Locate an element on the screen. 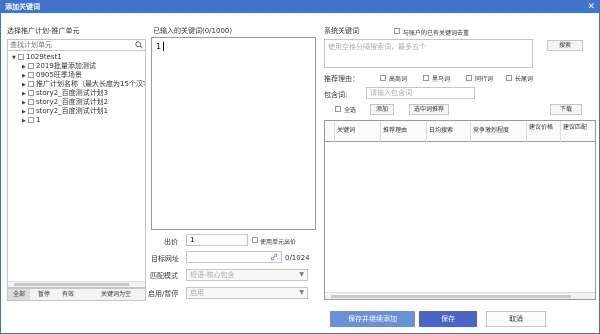 This screenshot has height=334, width=600. text-cursor is located at coordinates (163, 46).